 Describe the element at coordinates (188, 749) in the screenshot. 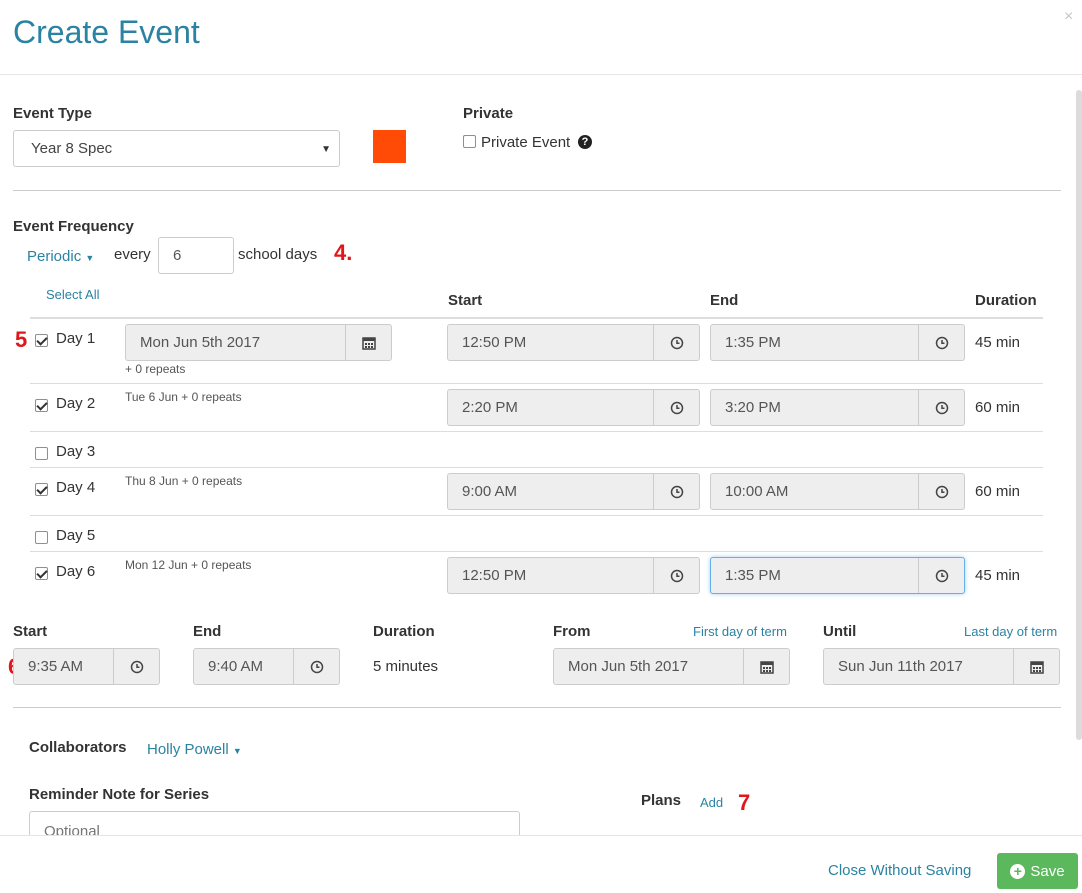

I see `collaborator-name: Holly Powell` at that location.